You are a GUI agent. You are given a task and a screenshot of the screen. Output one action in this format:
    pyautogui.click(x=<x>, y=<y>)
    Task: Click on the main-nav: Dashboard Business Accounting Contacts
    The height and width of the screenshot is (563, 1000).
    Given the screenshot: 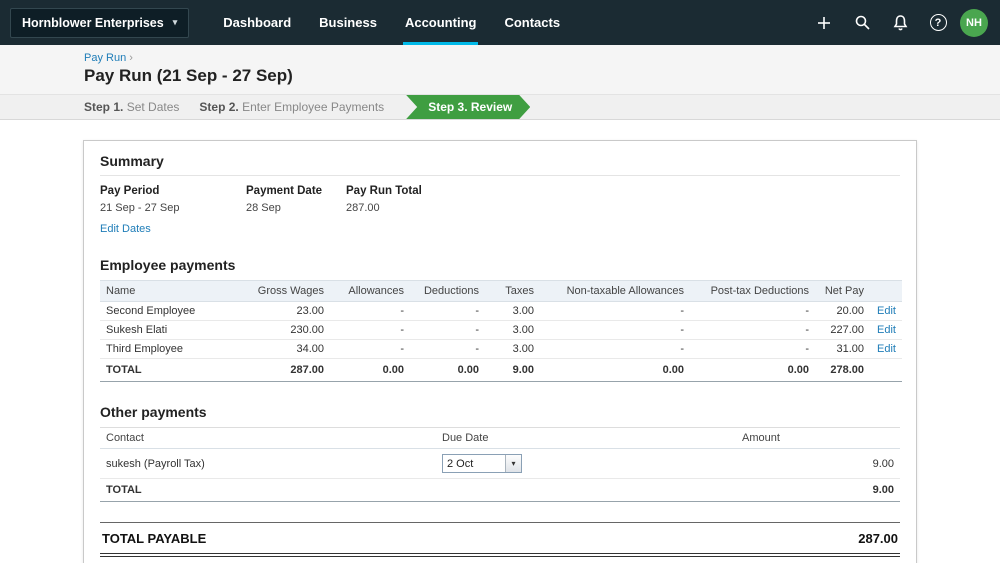 What is the action you would take?
    pyautogui.click(x=391, y=22)
    